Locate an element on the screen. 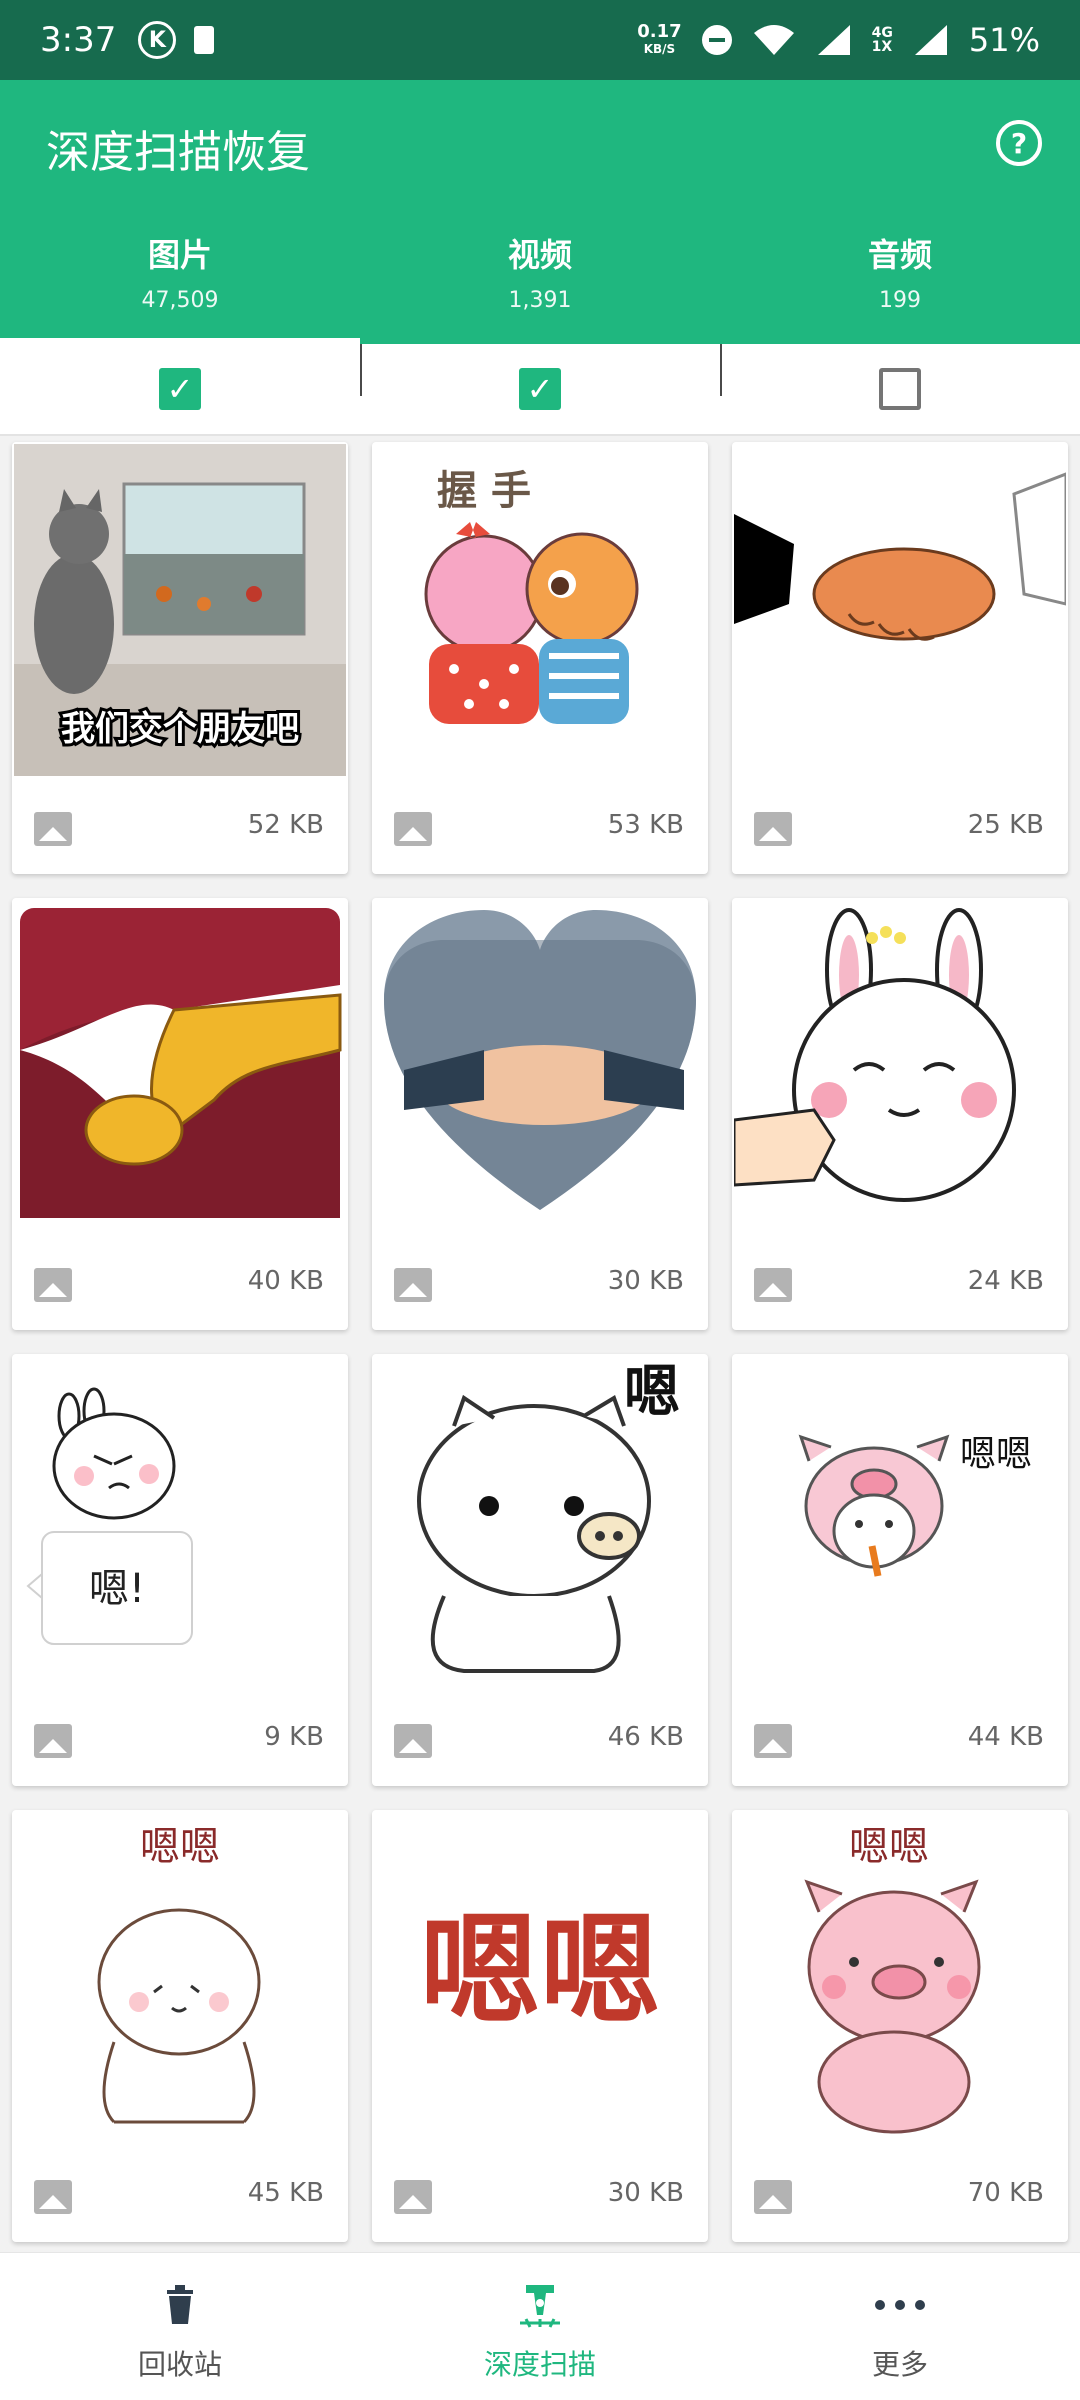 This screenshot has height=2400, width=1080. image-card: 握 手 53 KB is located at coordinates (540, 658).